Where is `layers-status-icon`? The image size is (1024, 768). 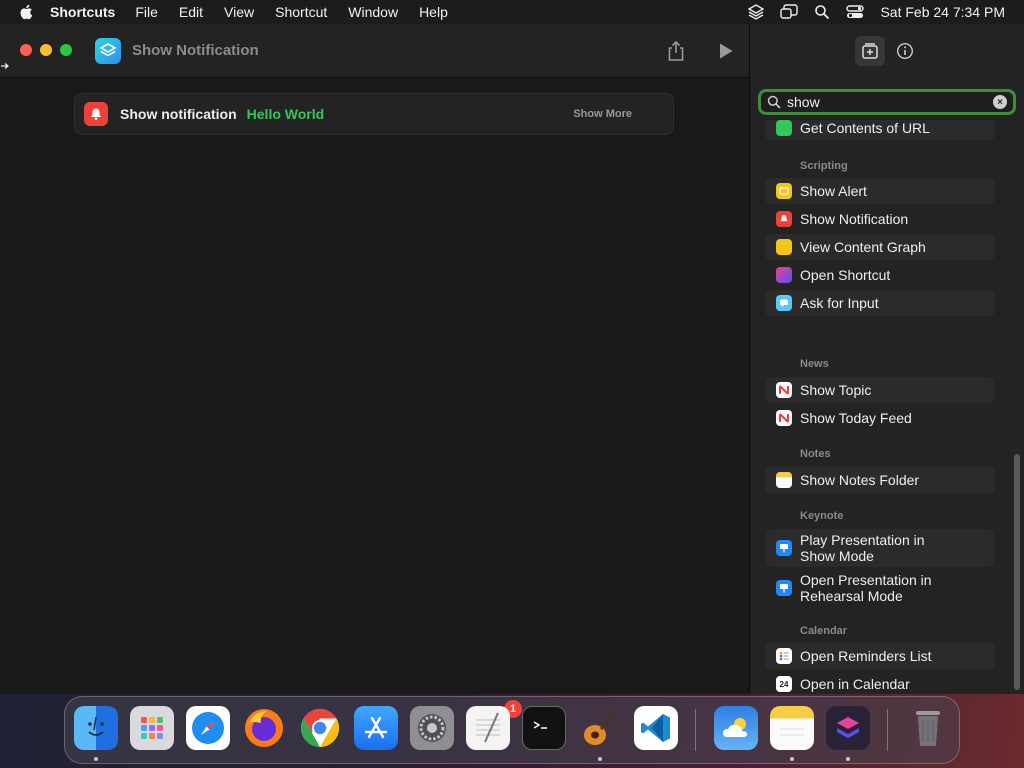
layers-status-icon is located at coordinates (756, 12).